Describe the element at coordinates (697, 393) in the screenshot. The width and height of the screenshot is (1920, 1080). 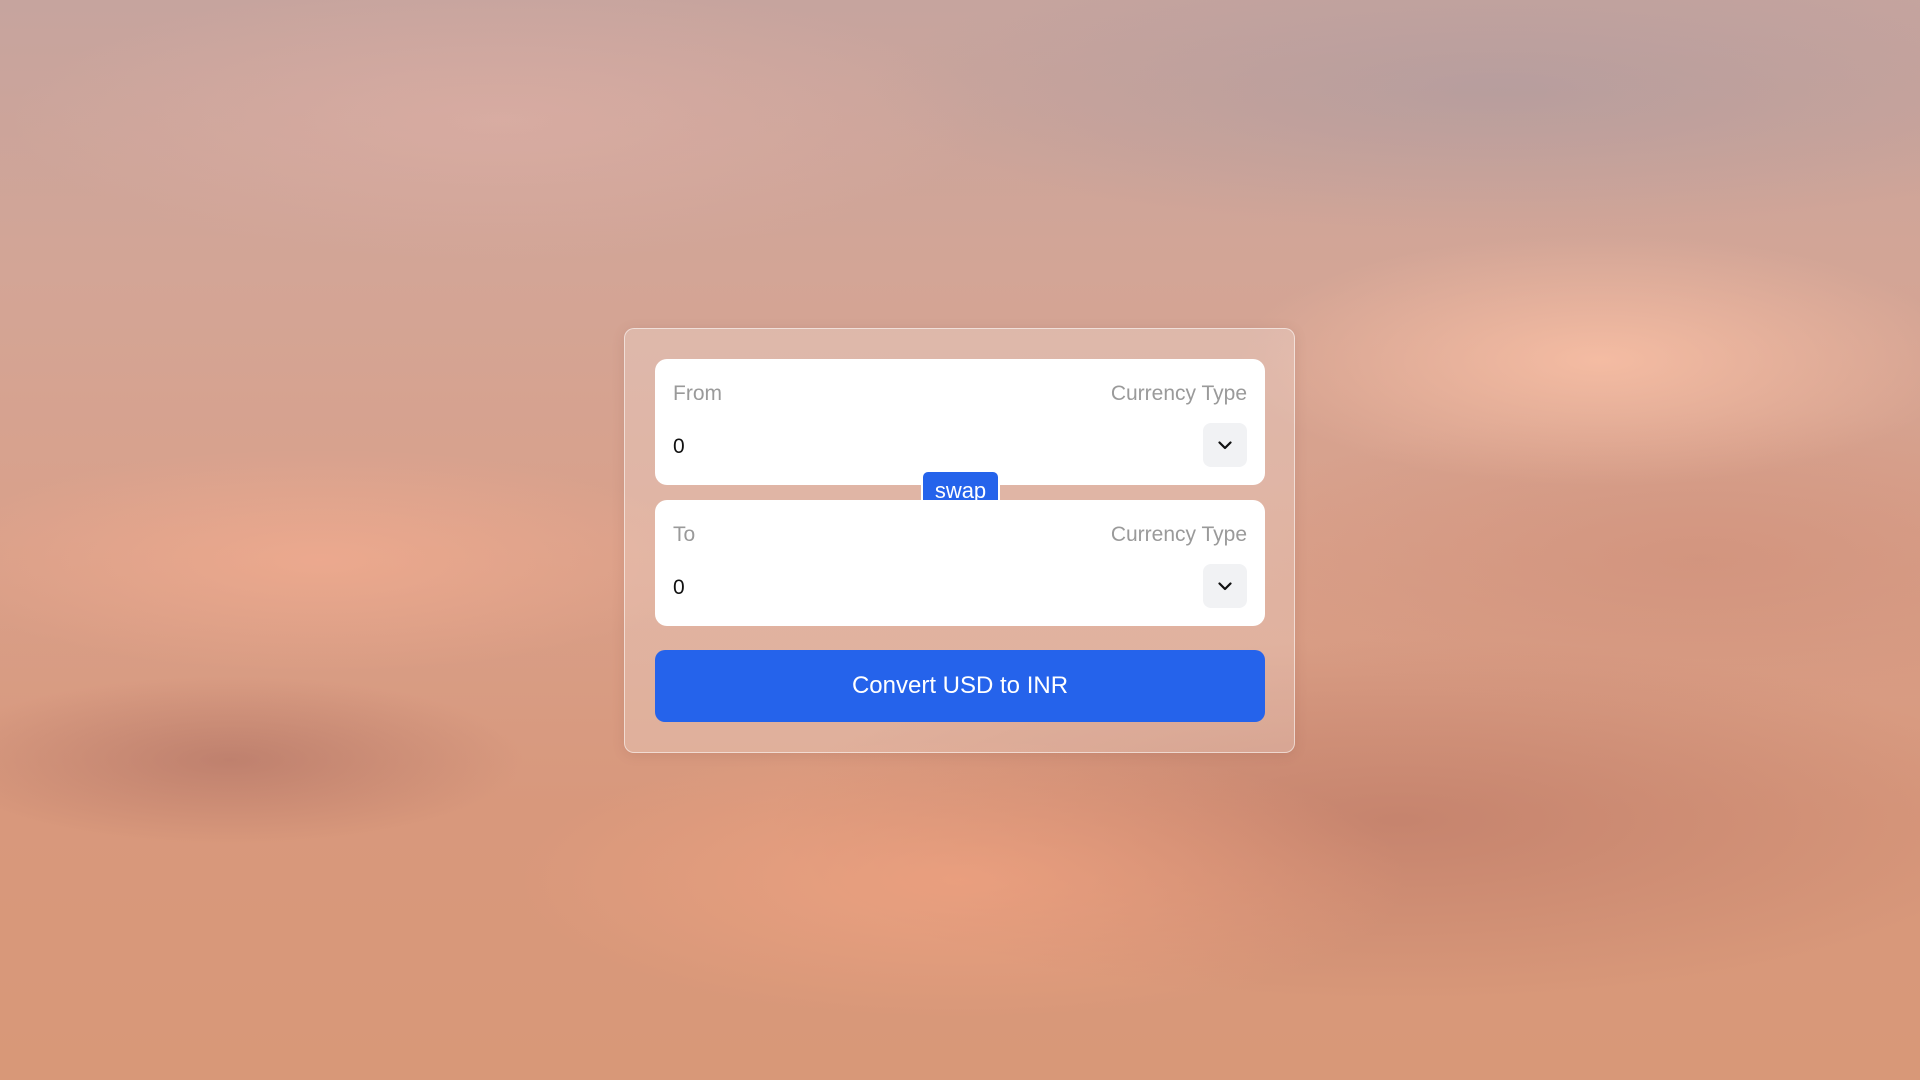
I see `from-label: From` at that location.